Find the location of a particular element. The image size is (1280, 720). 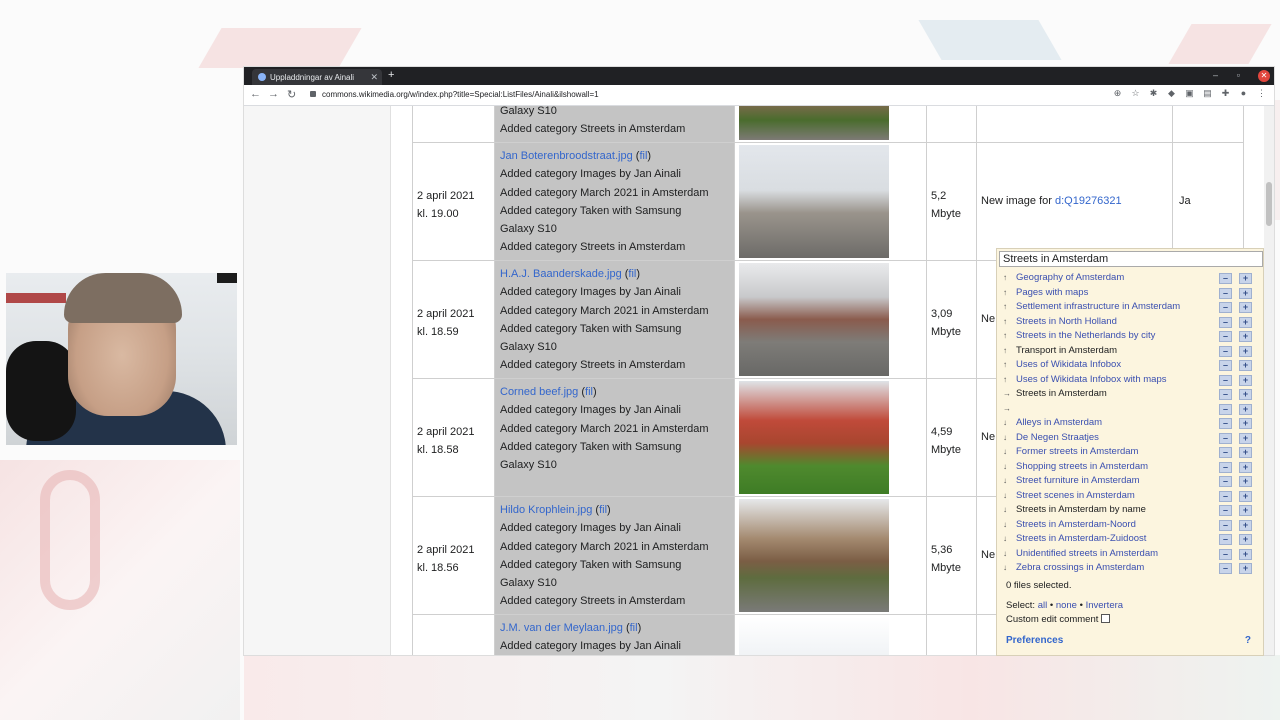

file-link: J.M. van der Meylaan.jpg is located at coordinates (561, 628).